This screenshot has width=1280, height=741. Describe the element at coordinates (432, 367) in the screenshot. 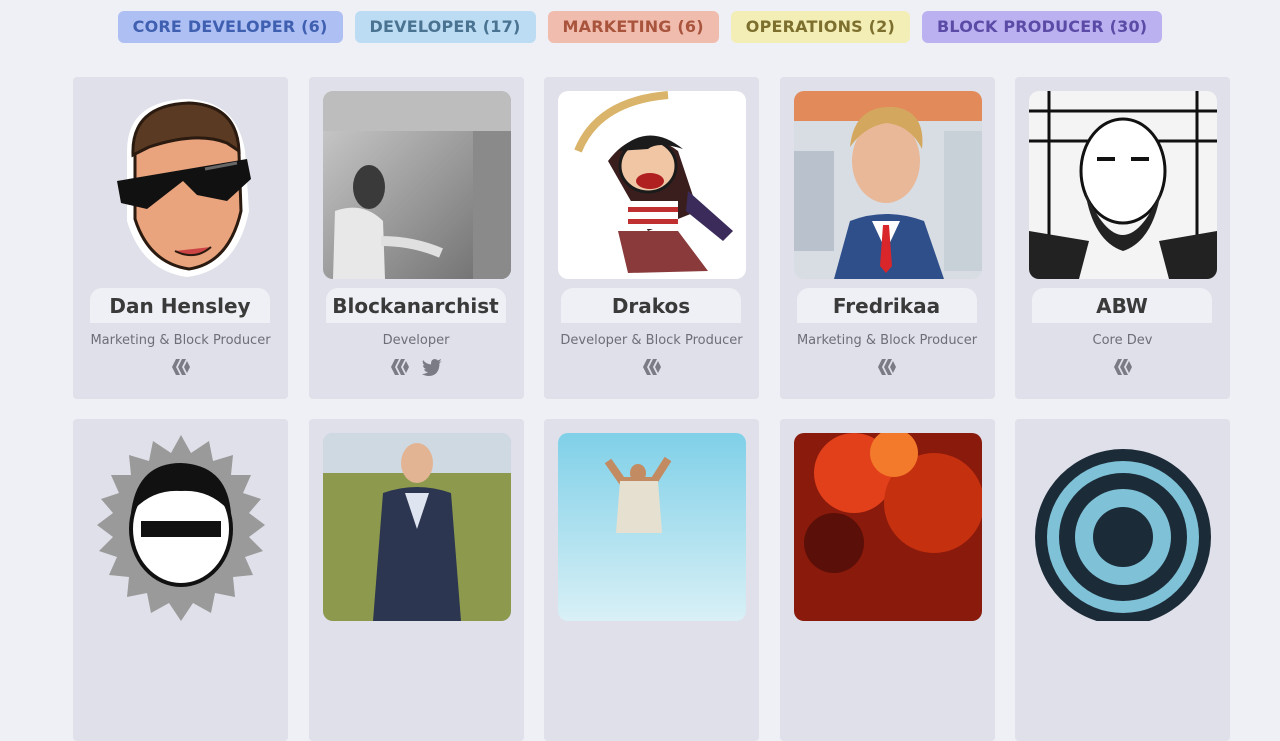

I see `twitter-icon` at that location.